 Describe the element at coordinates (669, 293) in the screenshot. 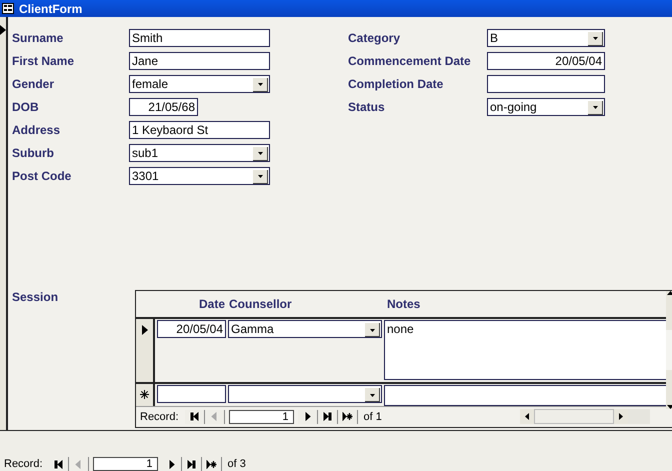

I see `scroll-up-icon` at that location.